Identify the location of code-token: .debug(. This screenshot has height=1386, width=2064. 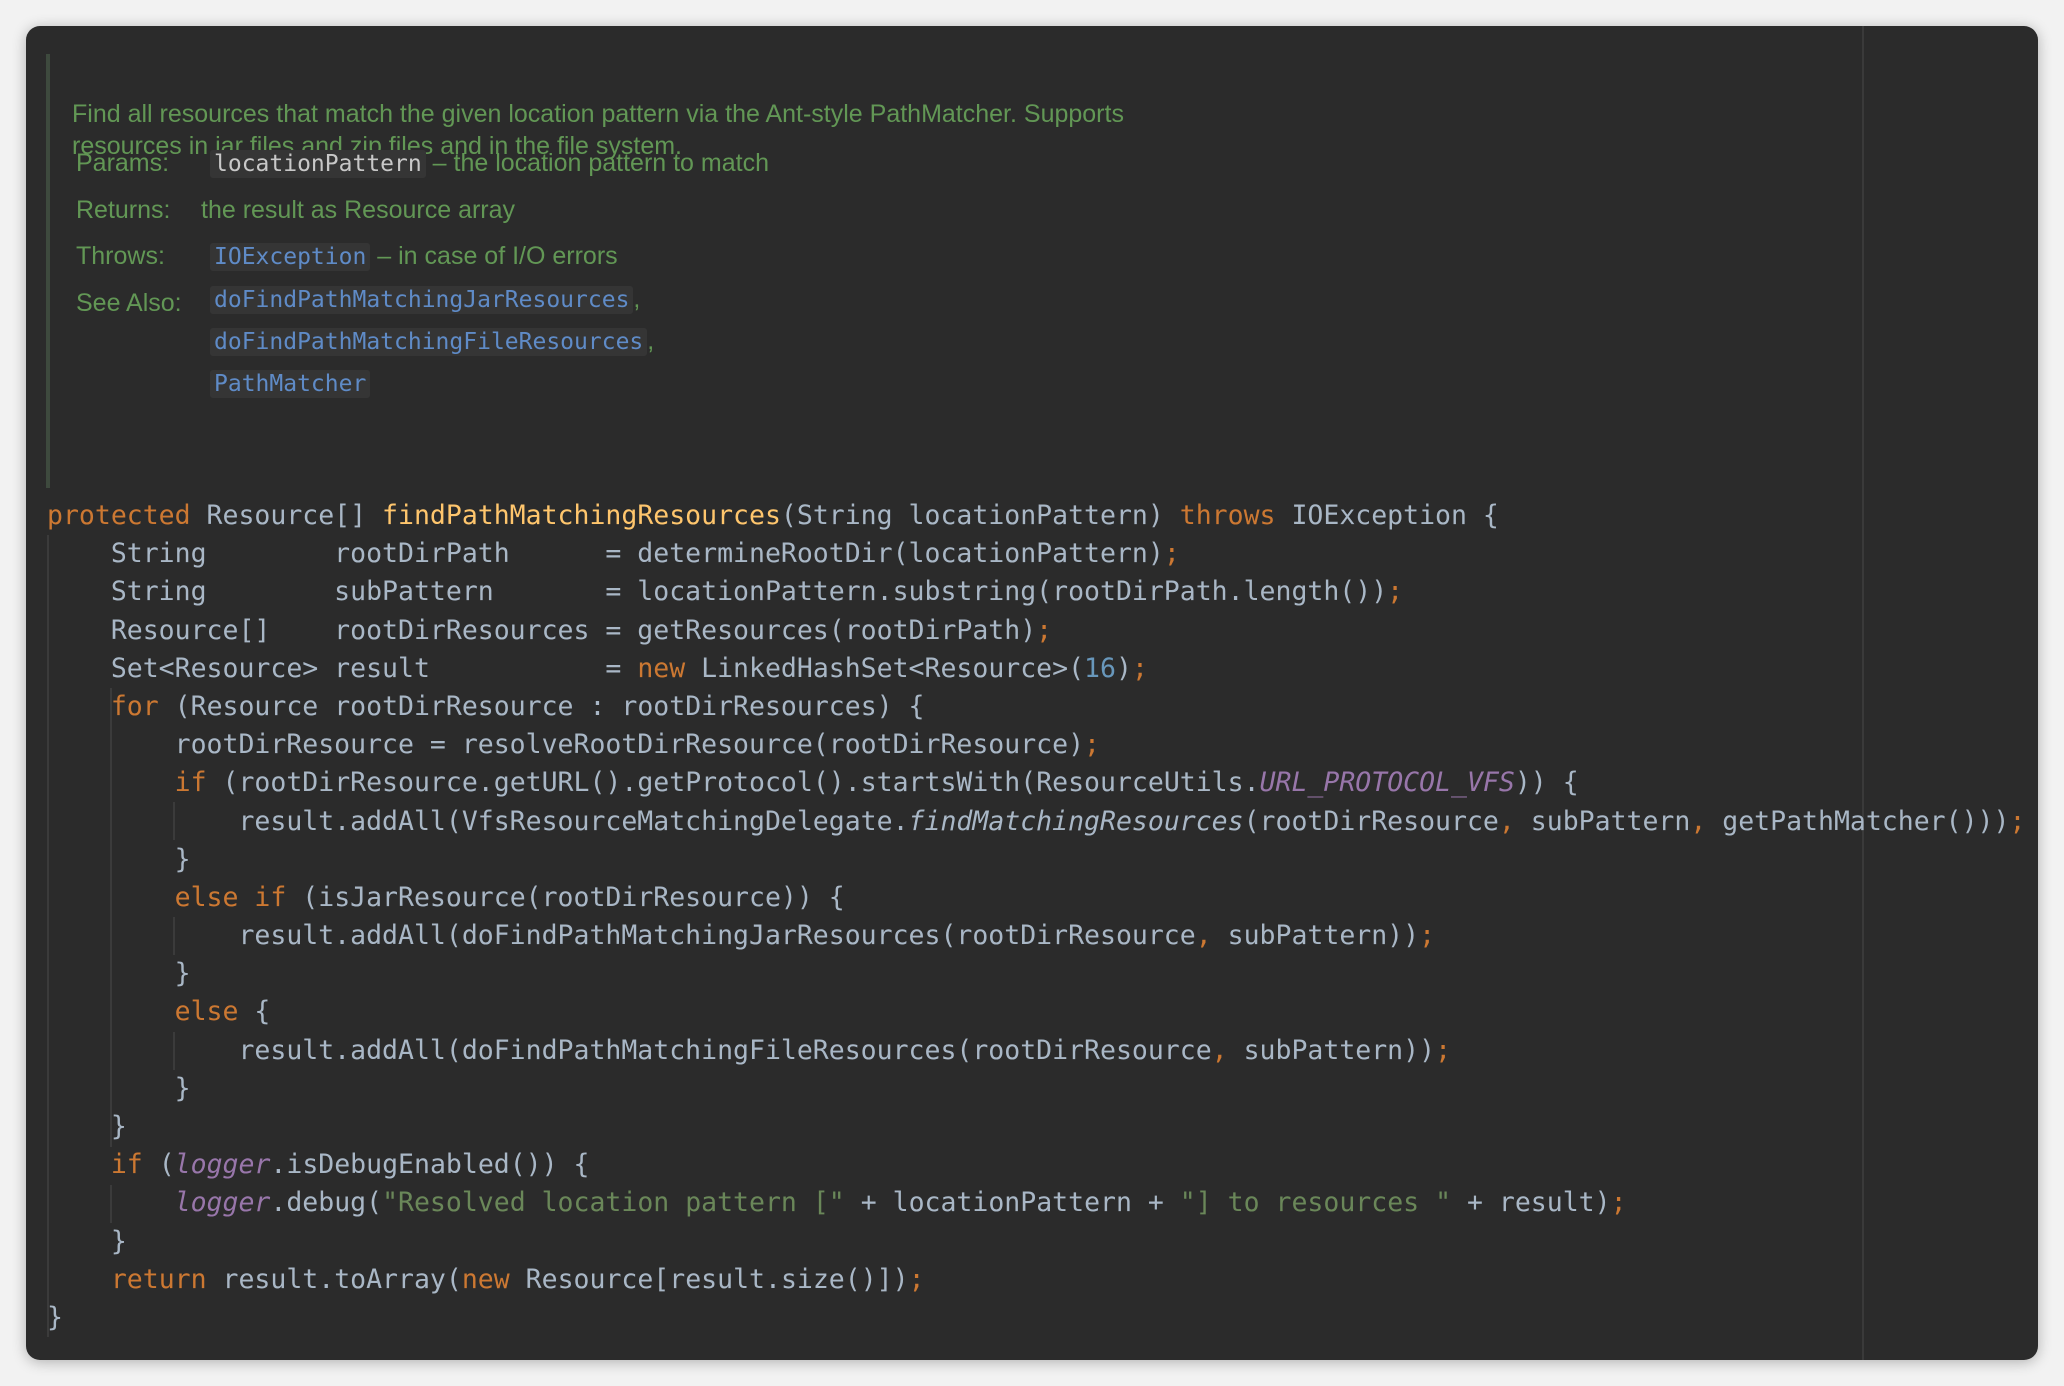
(326, 1203).